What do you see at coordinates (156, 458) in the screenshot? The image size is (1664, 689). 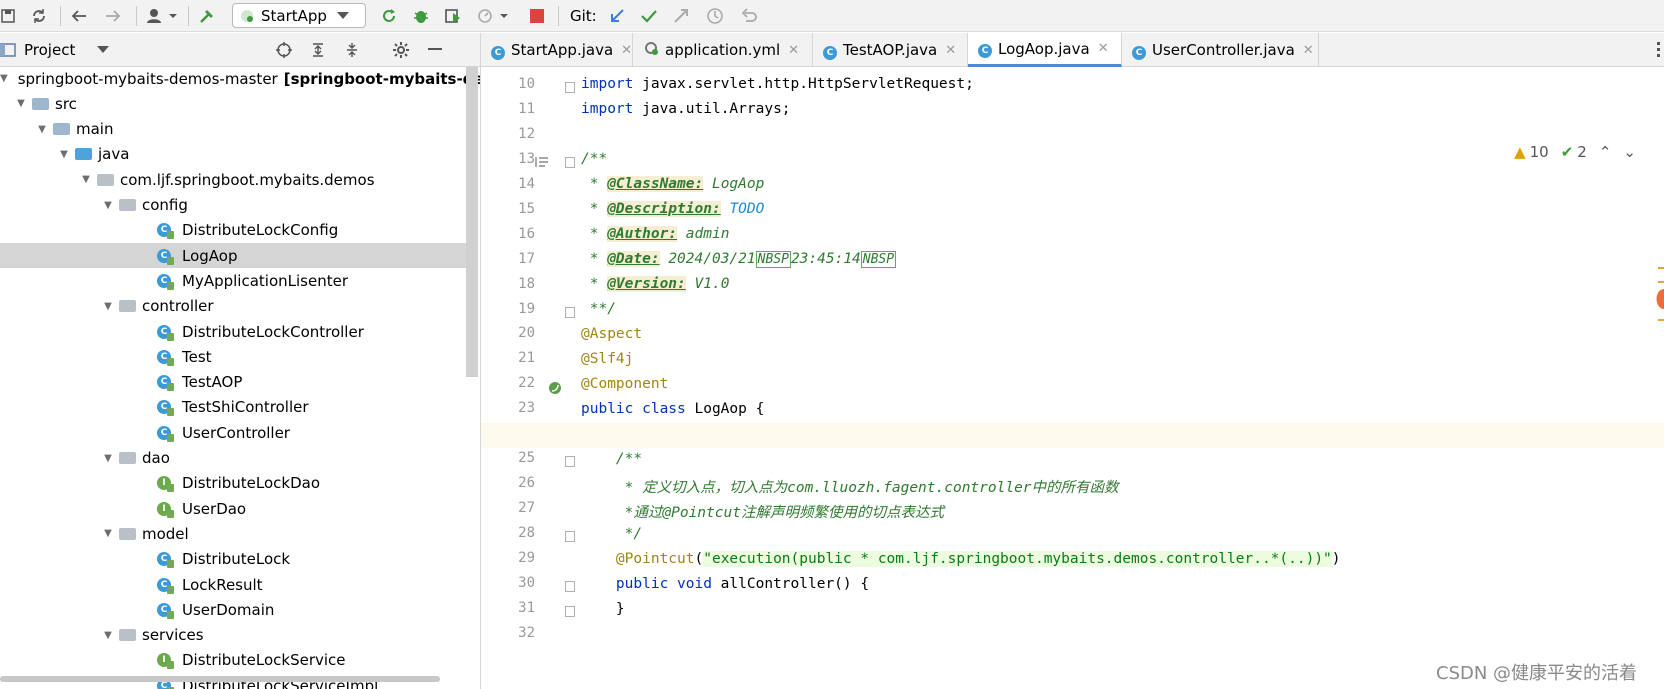 I see `tree-item-label: dao` at bounding box center [156, 458].